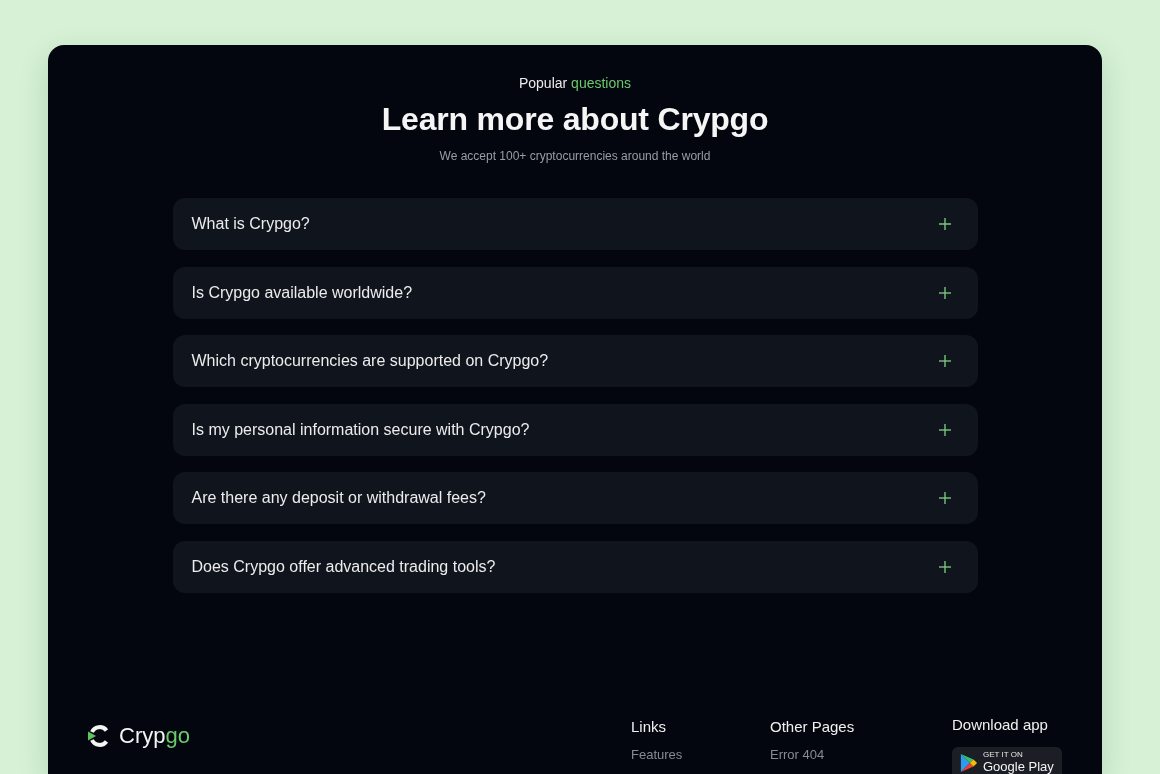 The width and height of the screenshot is (1160, 774). Describe the element at coordinates (154, 735) in the screenshot. I see `logo-wordmark: Crypgo` at that location.